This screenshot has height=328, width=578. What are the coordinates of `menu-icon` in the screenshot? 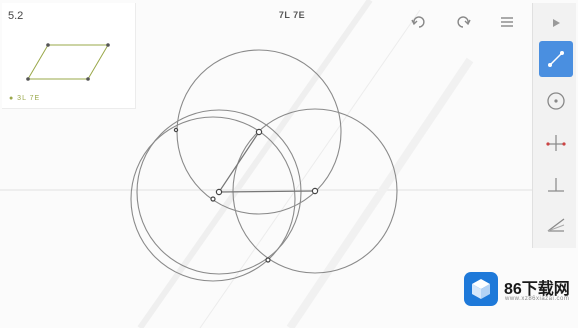 It's located at (507, 22).